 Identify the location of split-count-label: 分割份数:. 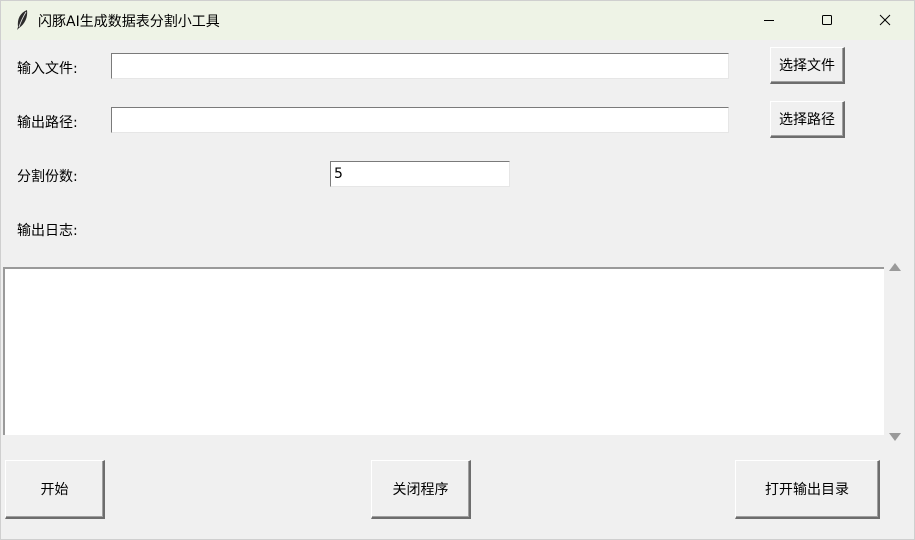
(47, 177).